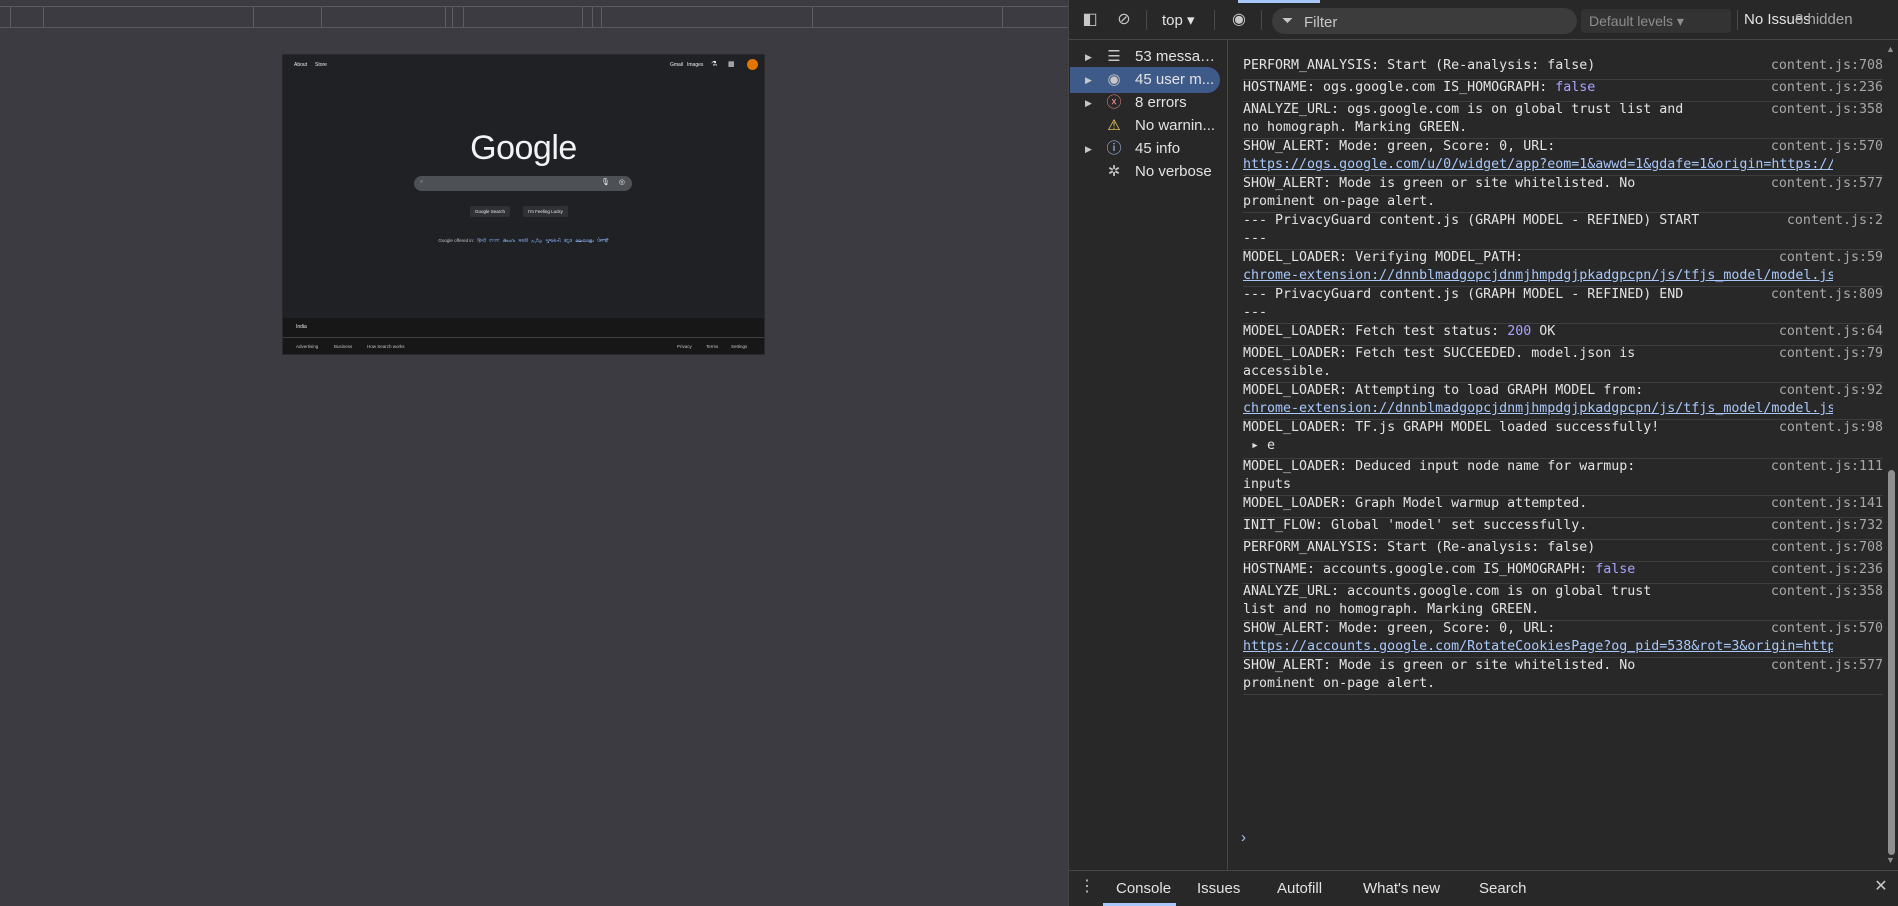 The image size is (1898, 906). Describe the element at coordinates (739, 346) in the screenshot. I see `settings-link: Settings` at that location.